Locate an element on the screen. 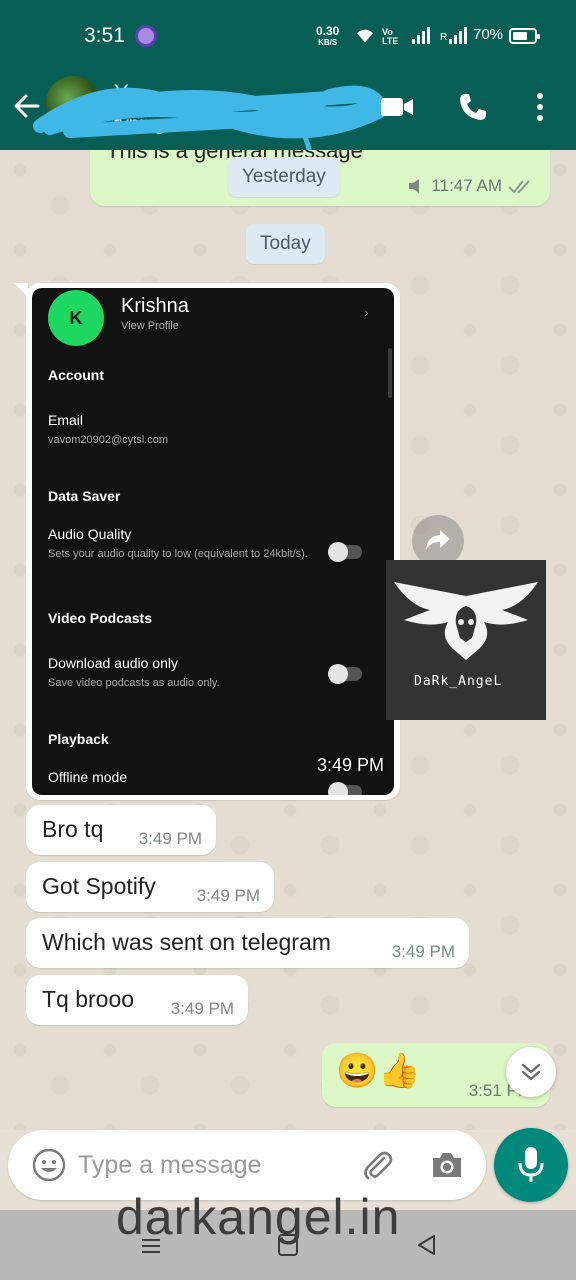  site-watermark: darkangel.in is located at coordinates (258, 1217).